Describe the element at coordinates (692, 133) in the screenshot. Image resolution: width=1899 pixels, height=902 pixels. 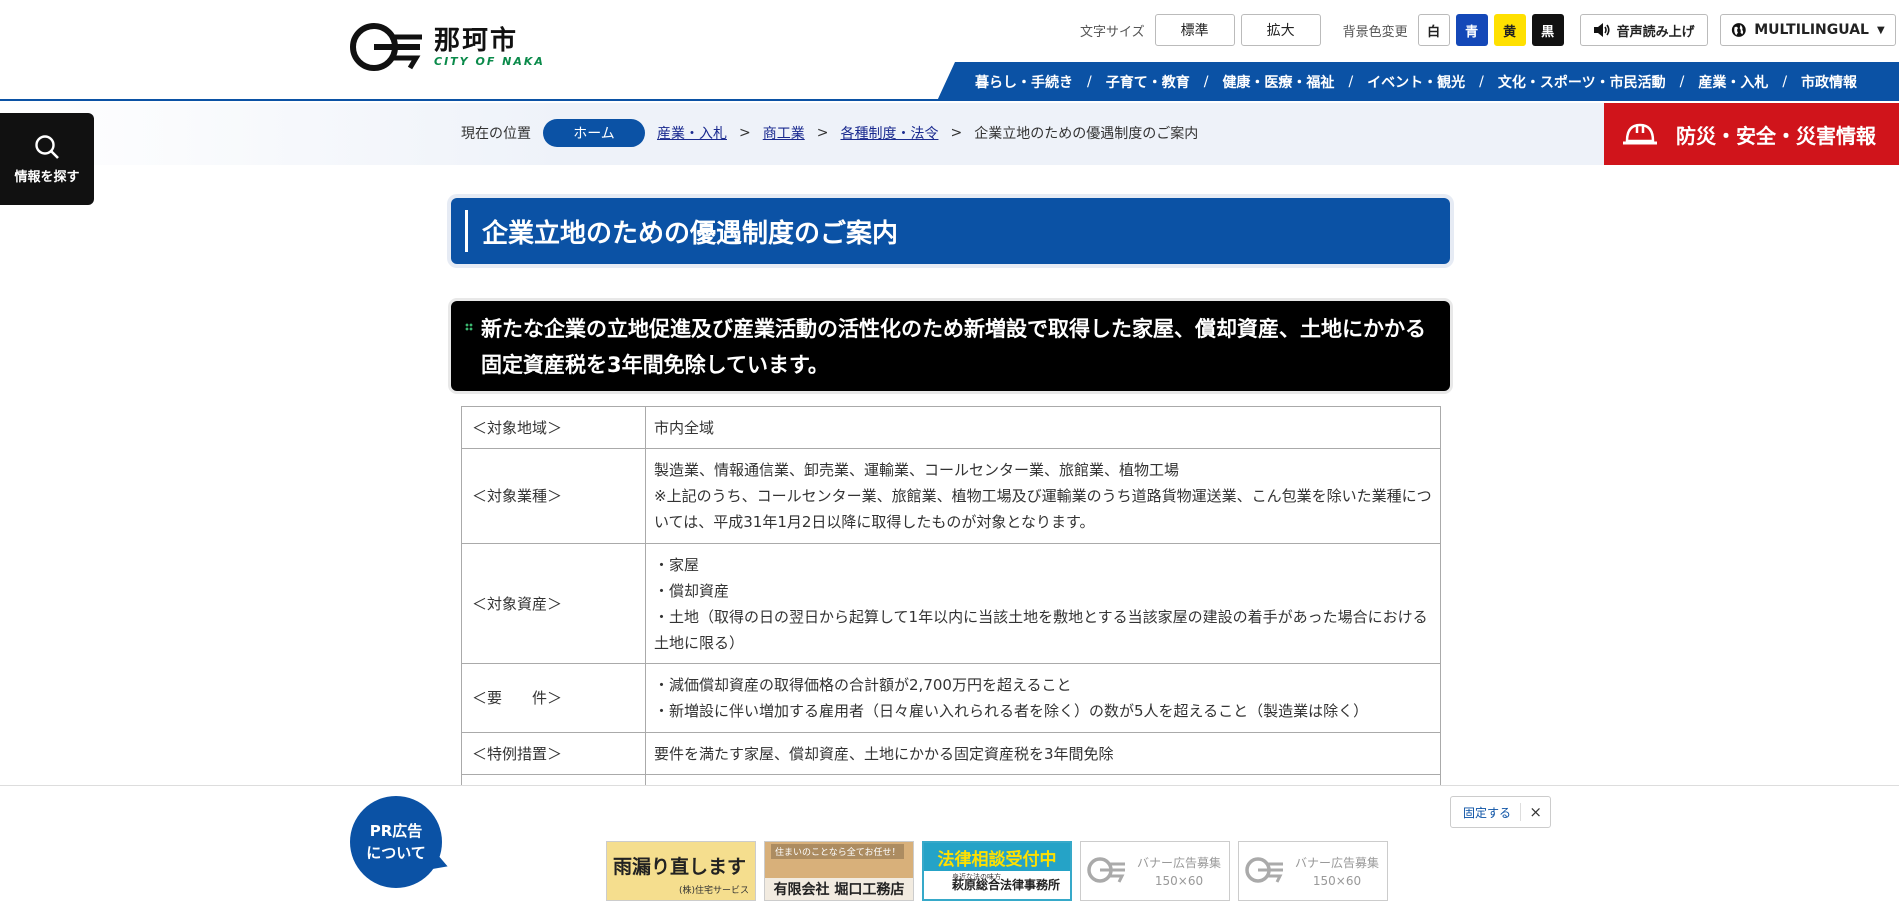
I see `breadcrumb-item-industry: 産業・入札` at that location.